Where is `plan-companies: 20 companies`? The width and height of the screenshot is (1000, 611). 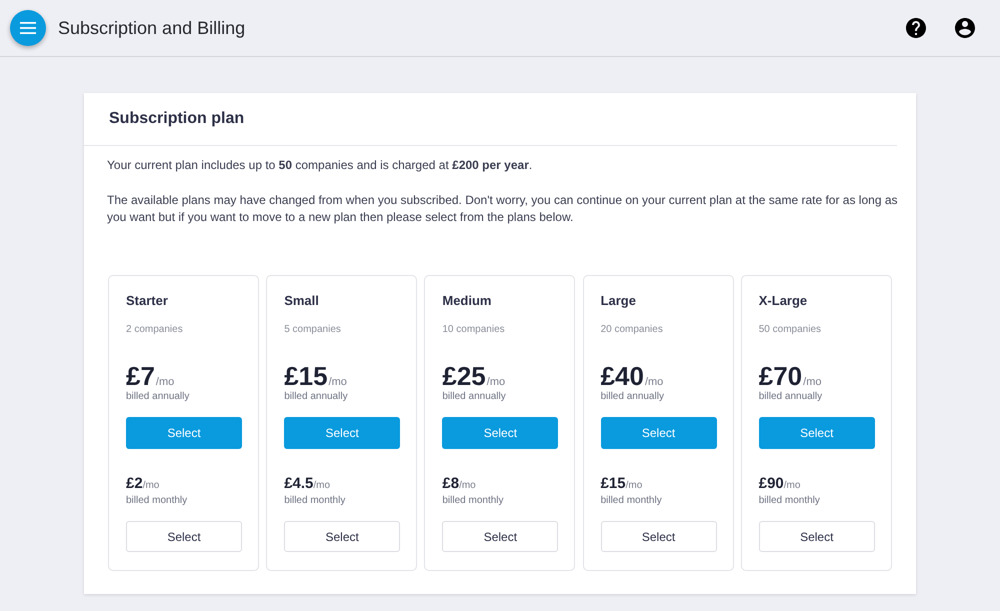
plan-companies: 20 companies is located at coordinates (631, 330).